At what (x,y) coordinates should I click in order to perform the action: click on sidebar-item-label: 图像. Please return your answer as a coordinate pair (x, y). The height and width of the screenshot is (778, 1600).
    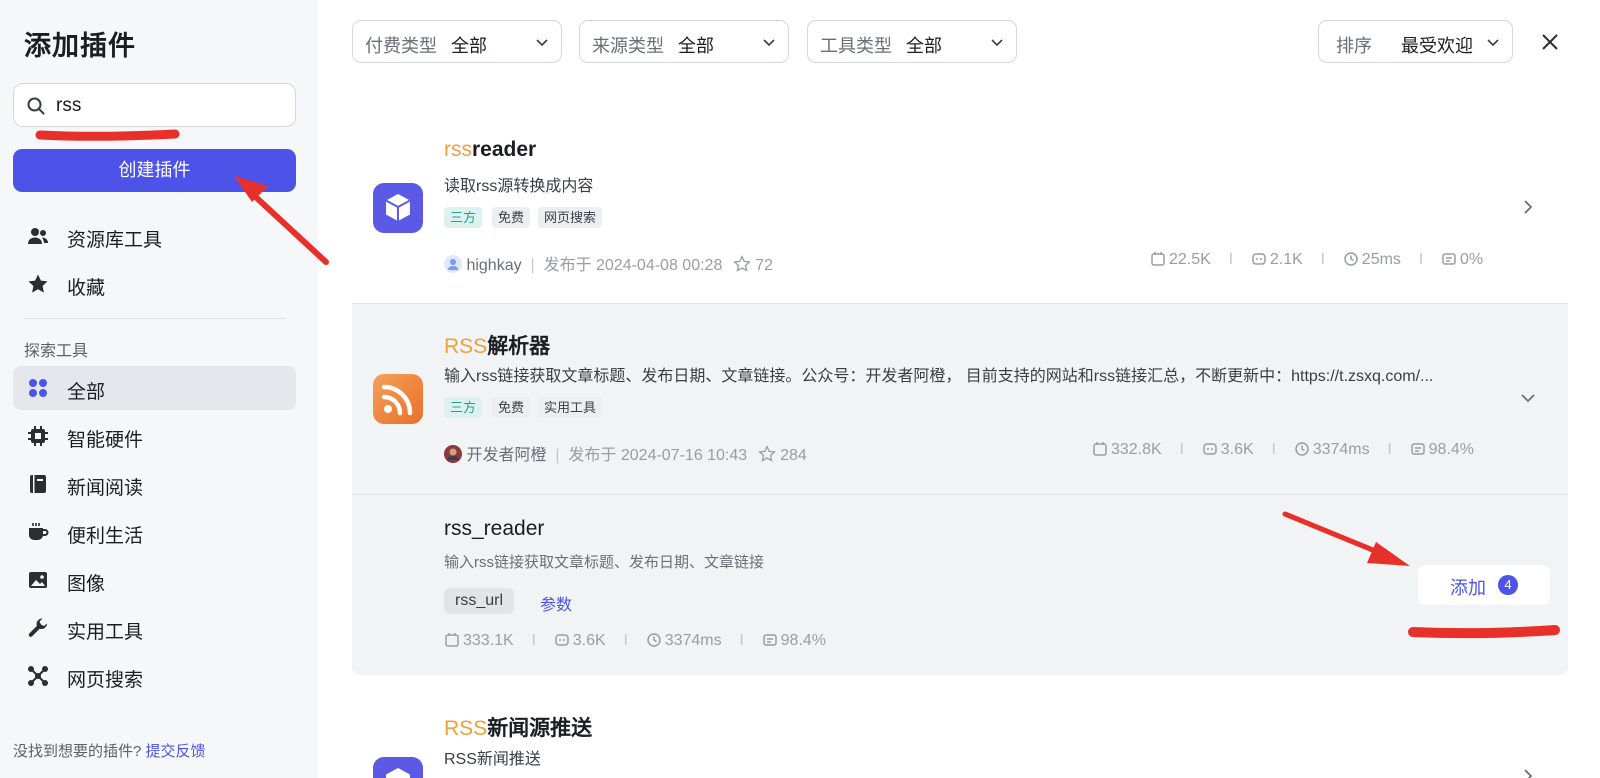
    Looking at the image, I should click on (86, 584).